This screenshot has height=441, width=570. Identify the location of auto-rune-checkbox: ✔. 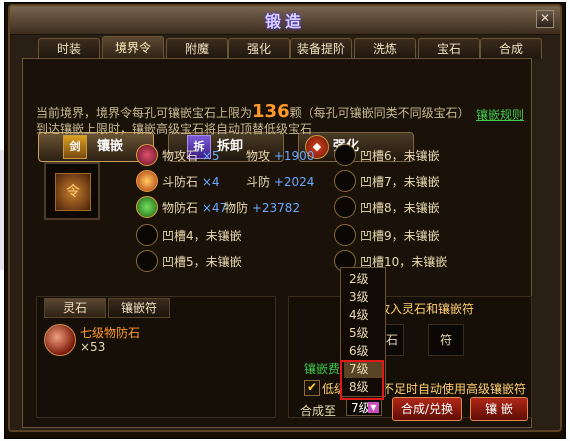
(312, 388).